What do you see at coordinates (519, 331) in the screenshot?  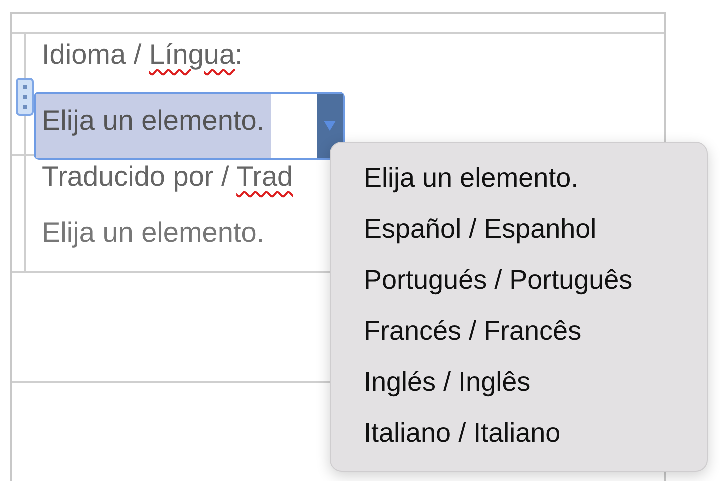 I see `menu-option: Francés / Francês` at bounding box center [519, 331].